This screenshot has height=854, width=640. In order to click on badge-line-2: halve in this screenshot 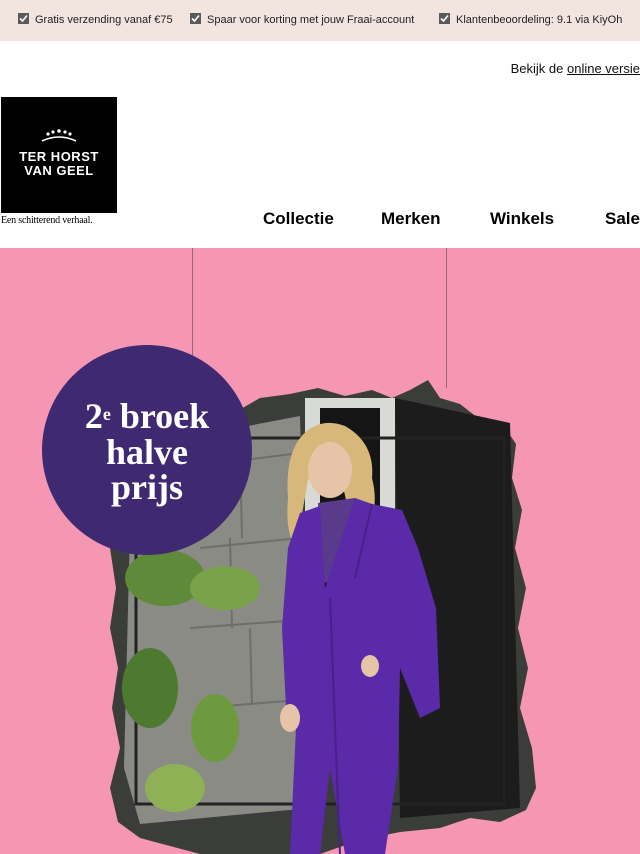, I will do `click(146, 452)`.